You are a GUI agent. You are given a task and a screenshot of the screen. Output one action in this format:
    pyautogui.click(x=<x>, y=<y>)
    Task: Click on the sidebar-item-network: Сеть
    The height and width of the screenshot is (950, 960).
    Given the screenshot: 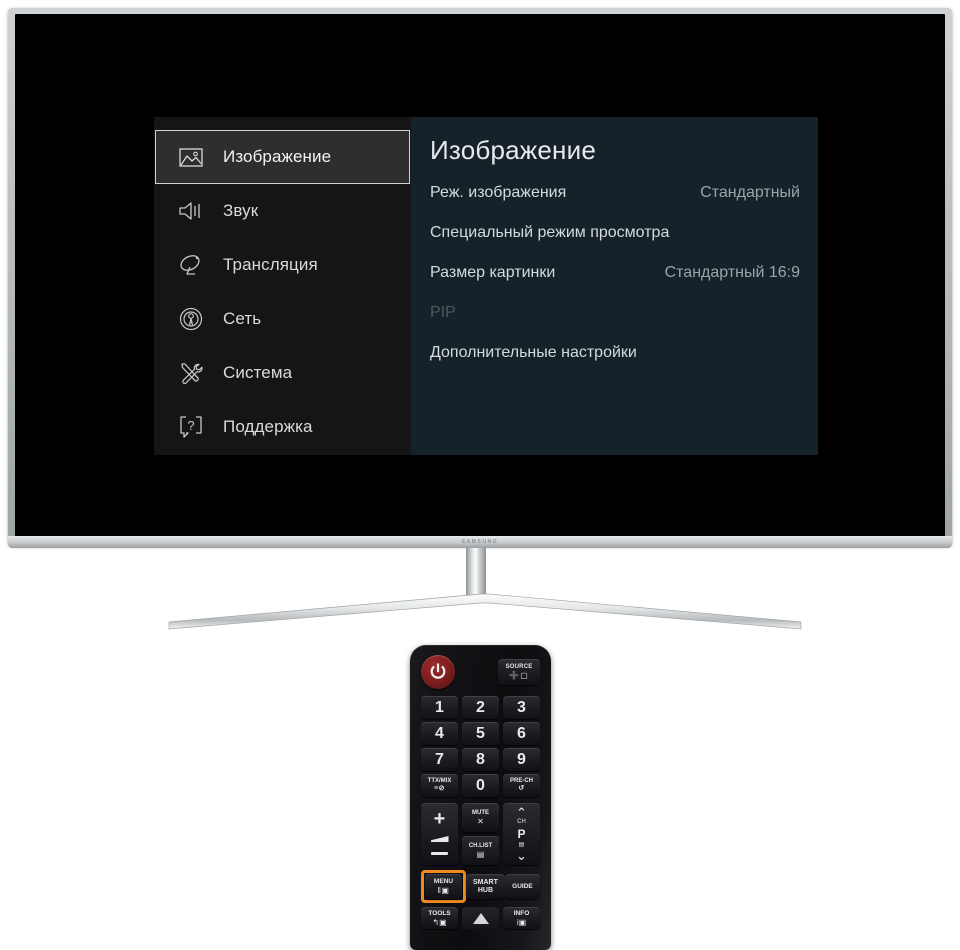 What is the action you would take?
    pyautogui.click(x=282, y=319)
    